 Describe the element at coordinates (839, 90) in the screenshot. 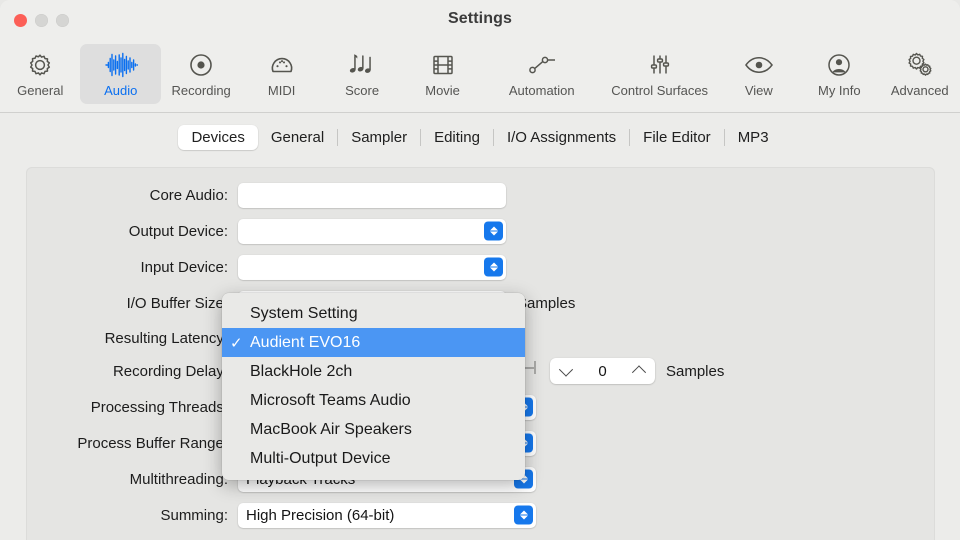

I see `toolbar-item-label: My Info` at that location.